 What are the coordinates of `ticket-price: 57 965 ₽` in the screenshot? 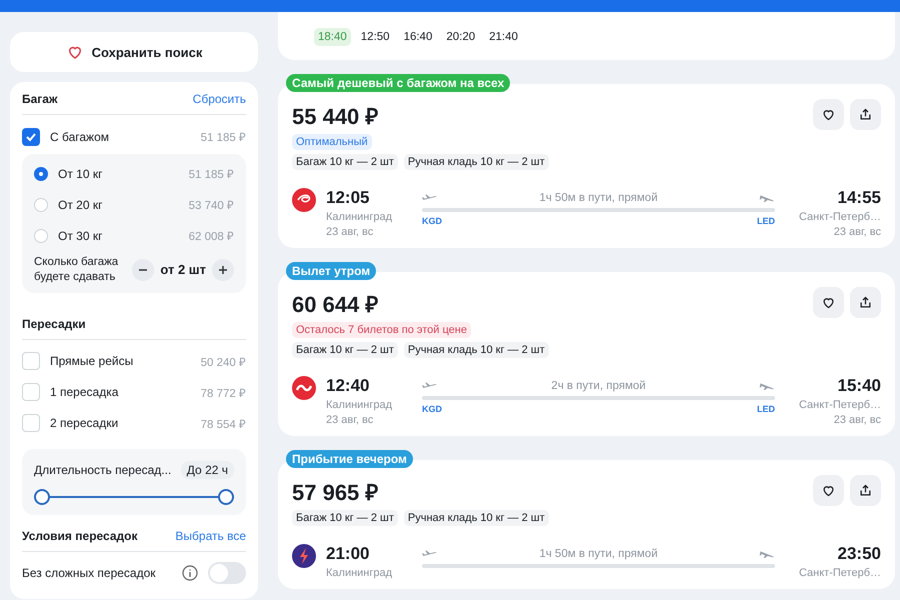 It's located at (335, 492).